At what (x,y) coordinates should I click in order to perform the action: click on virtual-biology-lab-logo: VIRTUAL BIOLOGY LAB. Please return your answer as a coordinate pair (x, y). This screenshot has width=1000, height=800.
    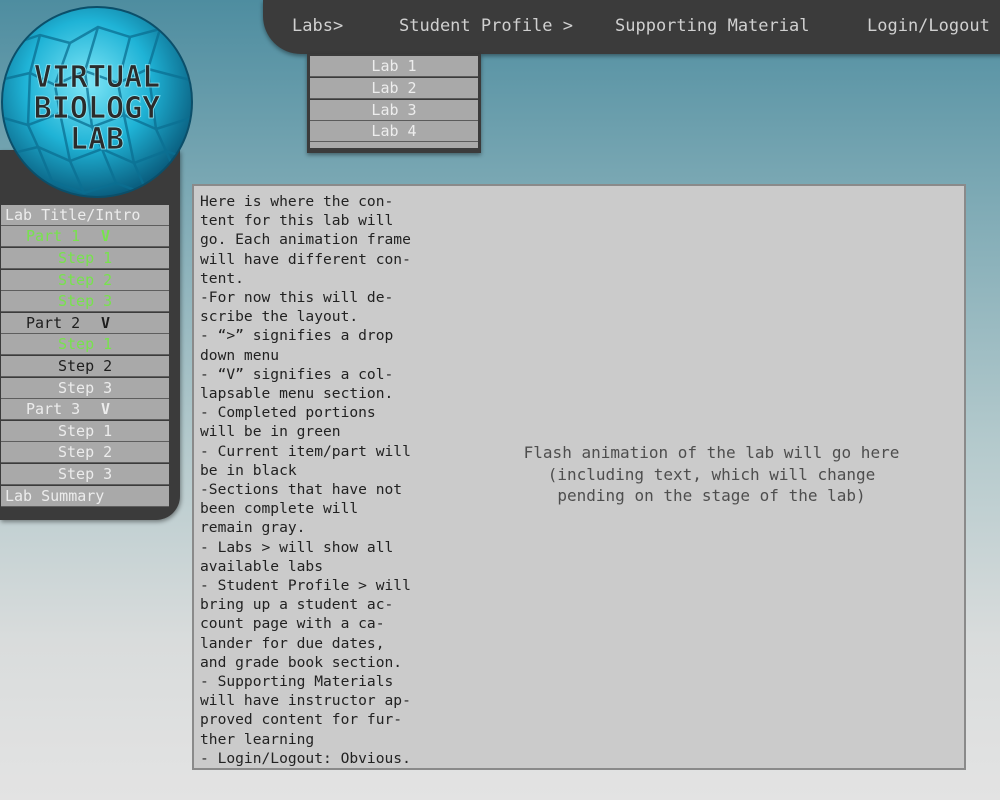
    Looking at the image, I should click on (97, 102).